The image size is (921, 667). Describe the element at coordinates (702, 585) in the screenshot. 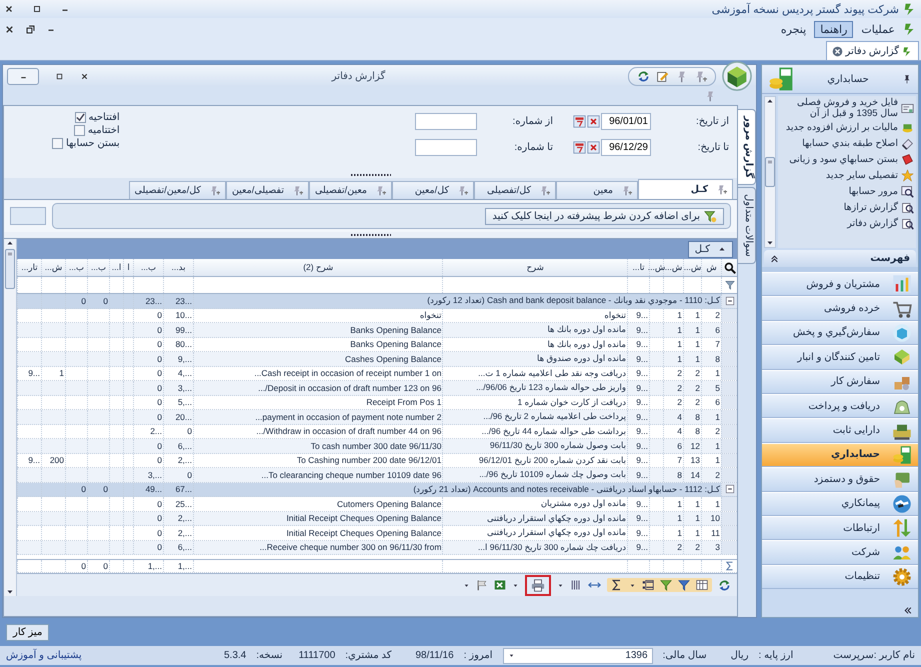

I see `columns-icon` at that location.